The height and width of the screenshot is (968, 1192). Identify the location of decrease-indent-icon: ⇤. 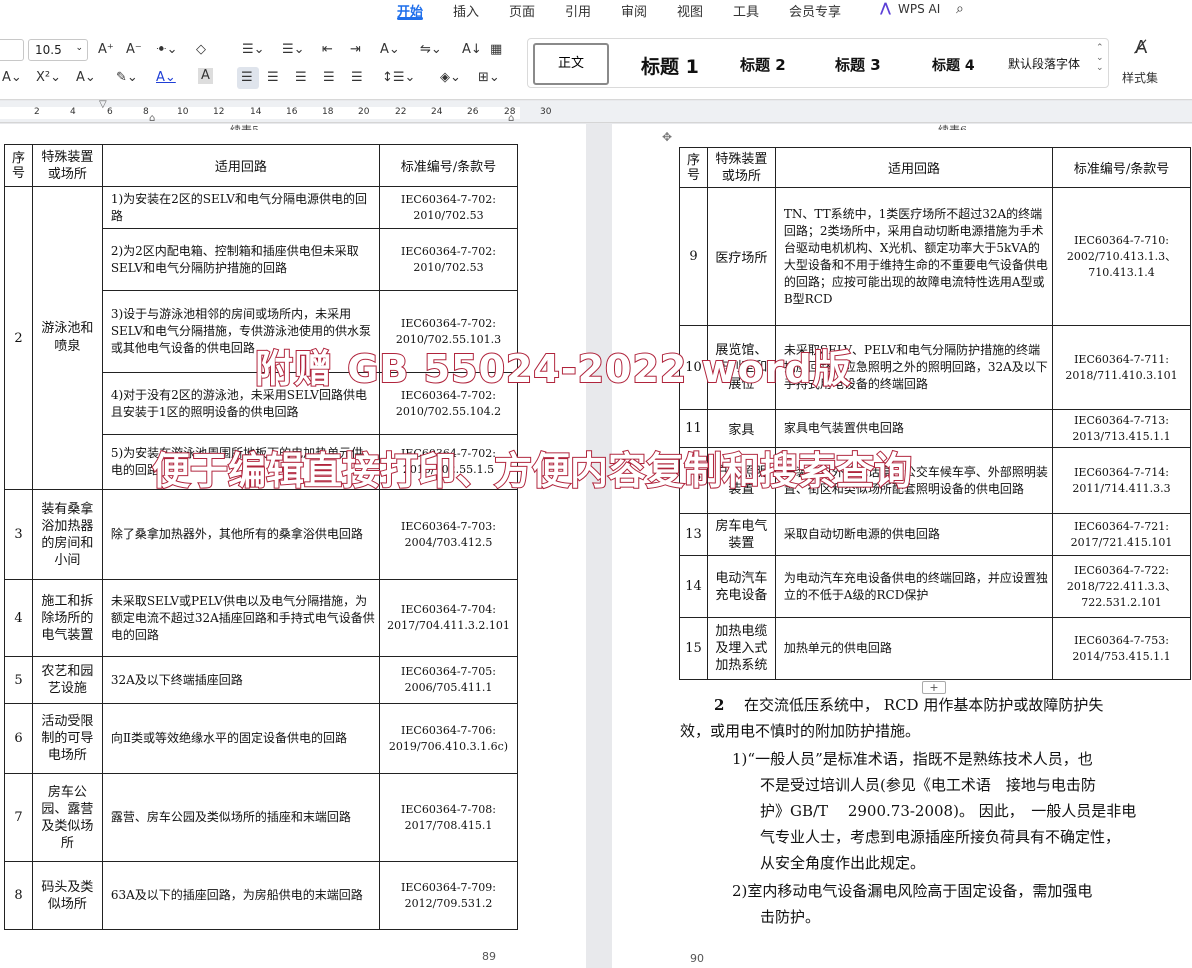
(327, 50).